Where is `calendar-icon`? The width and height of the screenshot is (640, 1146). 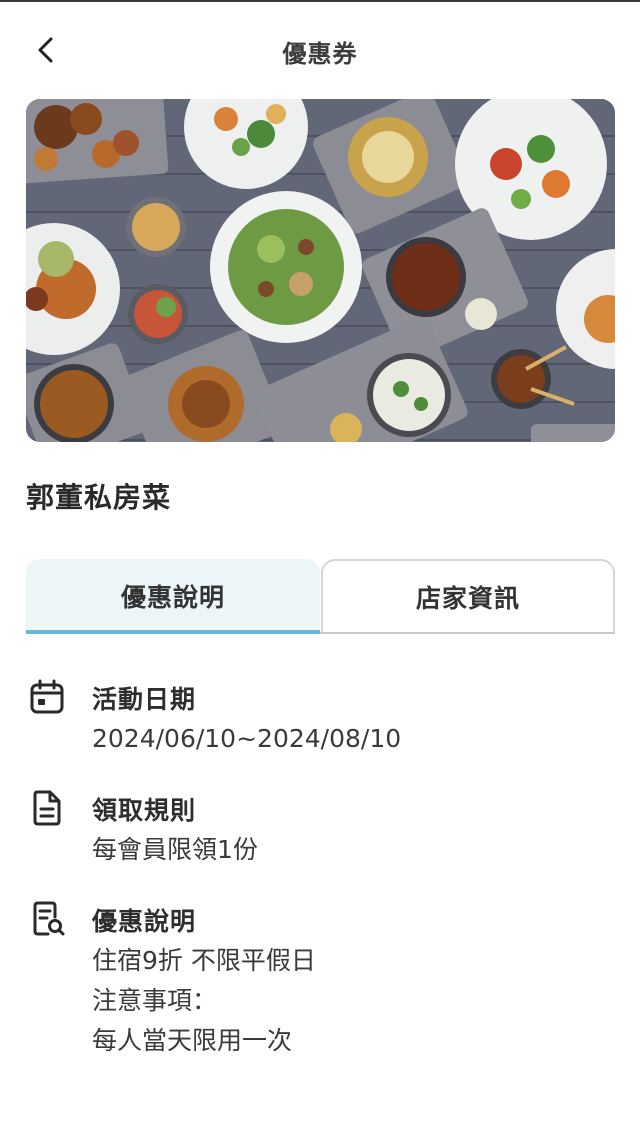
calendar-icon is located at coordinates (47, 696).